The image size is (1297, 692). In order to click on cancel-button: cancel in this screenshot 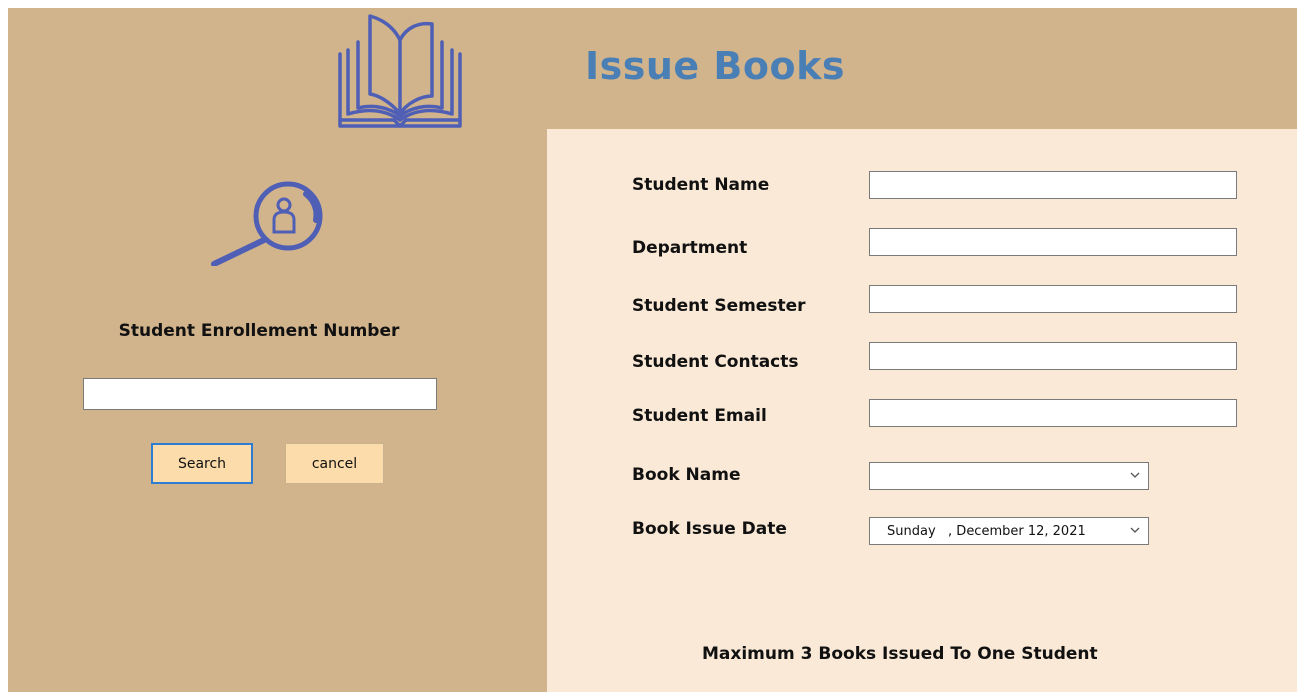, I will do `click(334, 463)`.